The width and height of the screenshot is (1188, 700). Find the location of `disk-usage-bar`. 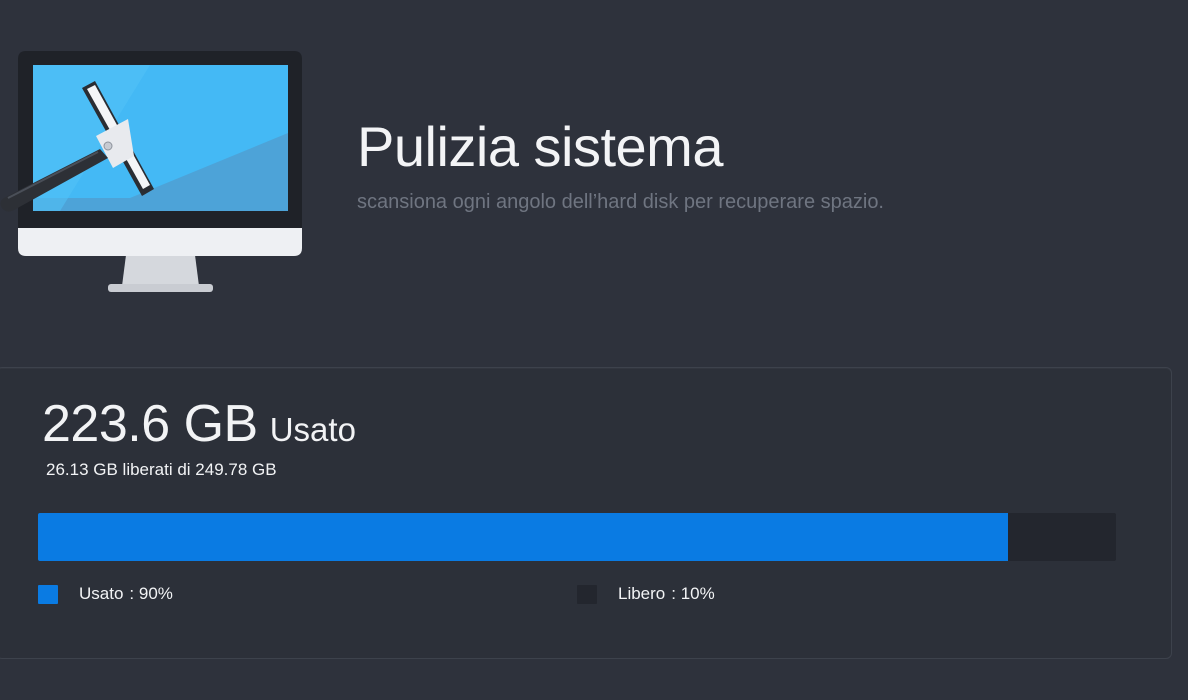

disk-usage-bar is located at coordinates (577, 537).